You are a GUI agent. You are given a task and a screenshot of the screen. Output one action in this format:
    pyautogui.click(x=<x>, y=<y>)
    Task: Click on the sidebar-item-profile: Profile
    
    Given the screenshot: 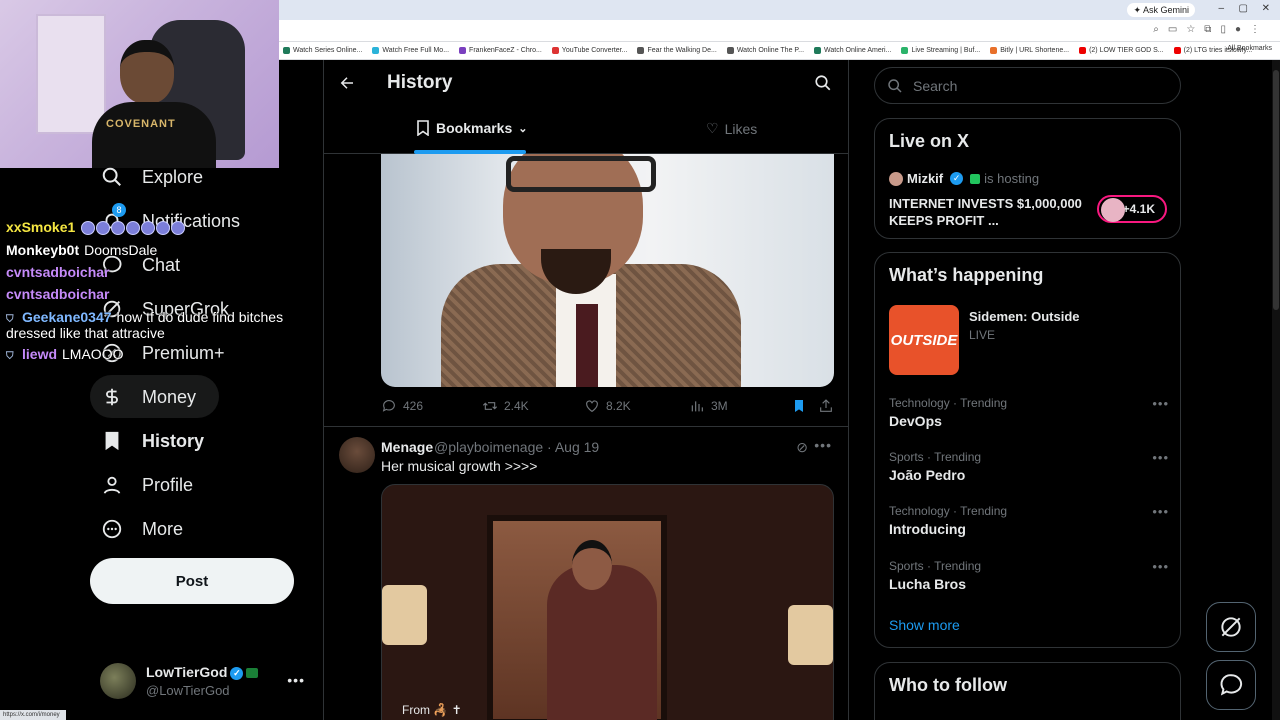 What is the action you would take?
    pyautogui.click(x=146, y=485)
    